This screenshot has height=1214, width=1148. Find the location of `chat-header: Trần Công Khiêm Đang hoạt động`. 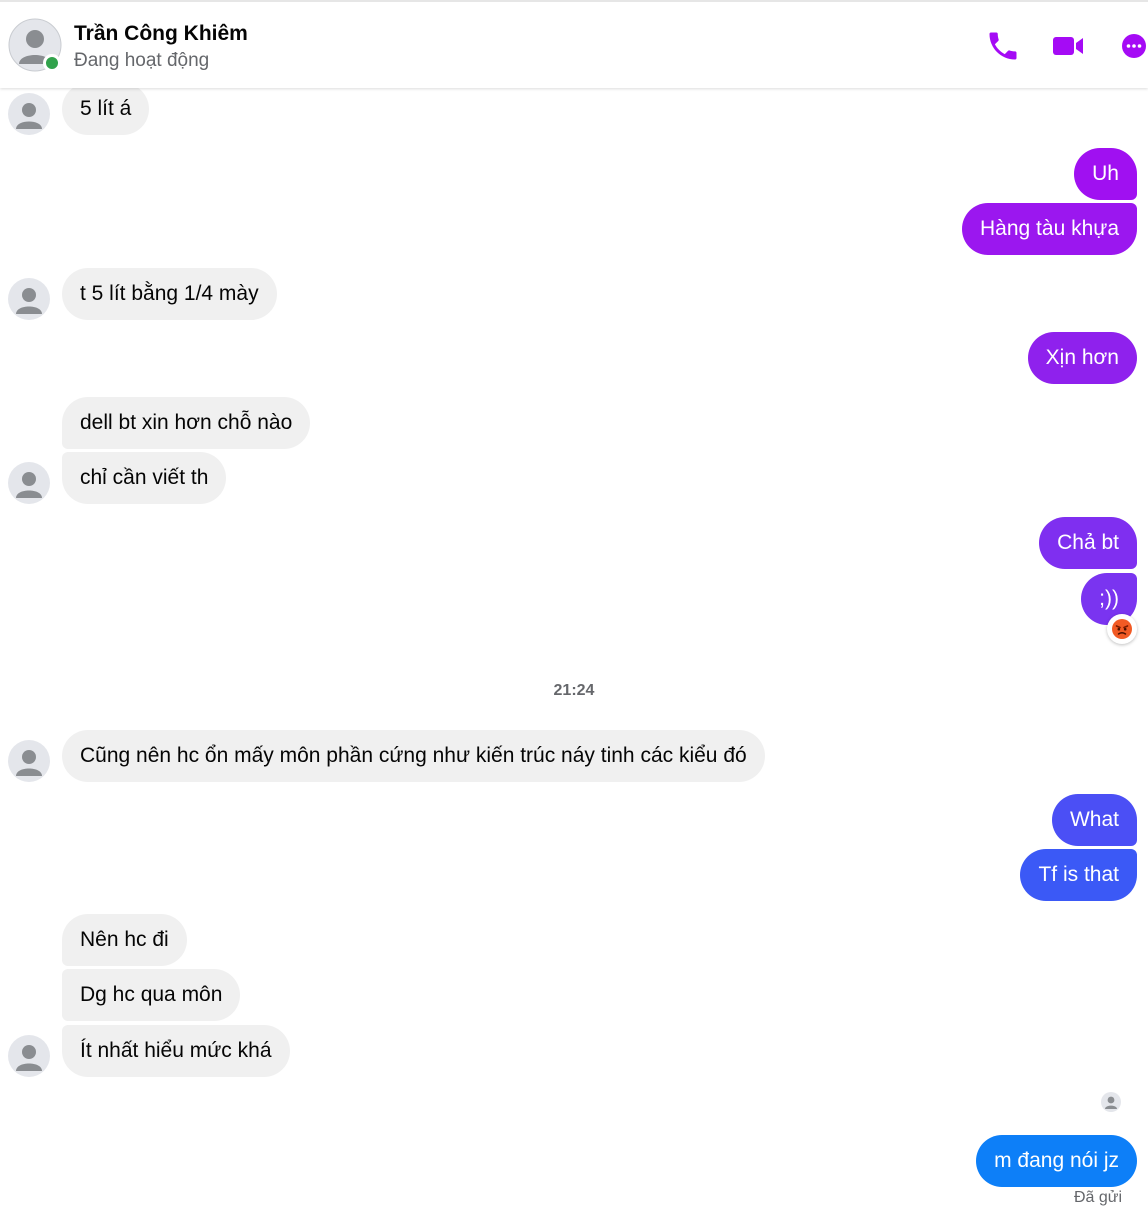

chat-header: Trần Công Khiêm Đang hoạt động is located at coordinates (574, 44).